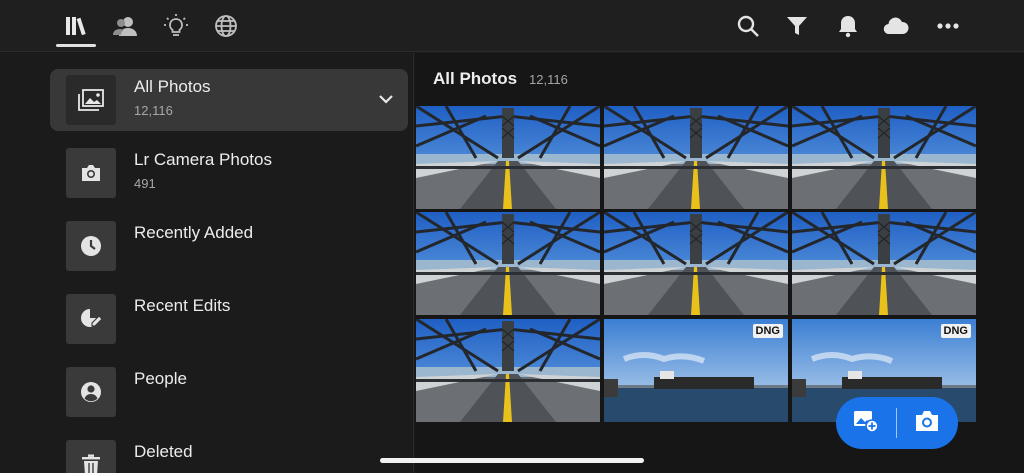 The width and height of the screenshot is (1024, 473). I want to click on photo-thumbnail: DNG, so click(696, 370).